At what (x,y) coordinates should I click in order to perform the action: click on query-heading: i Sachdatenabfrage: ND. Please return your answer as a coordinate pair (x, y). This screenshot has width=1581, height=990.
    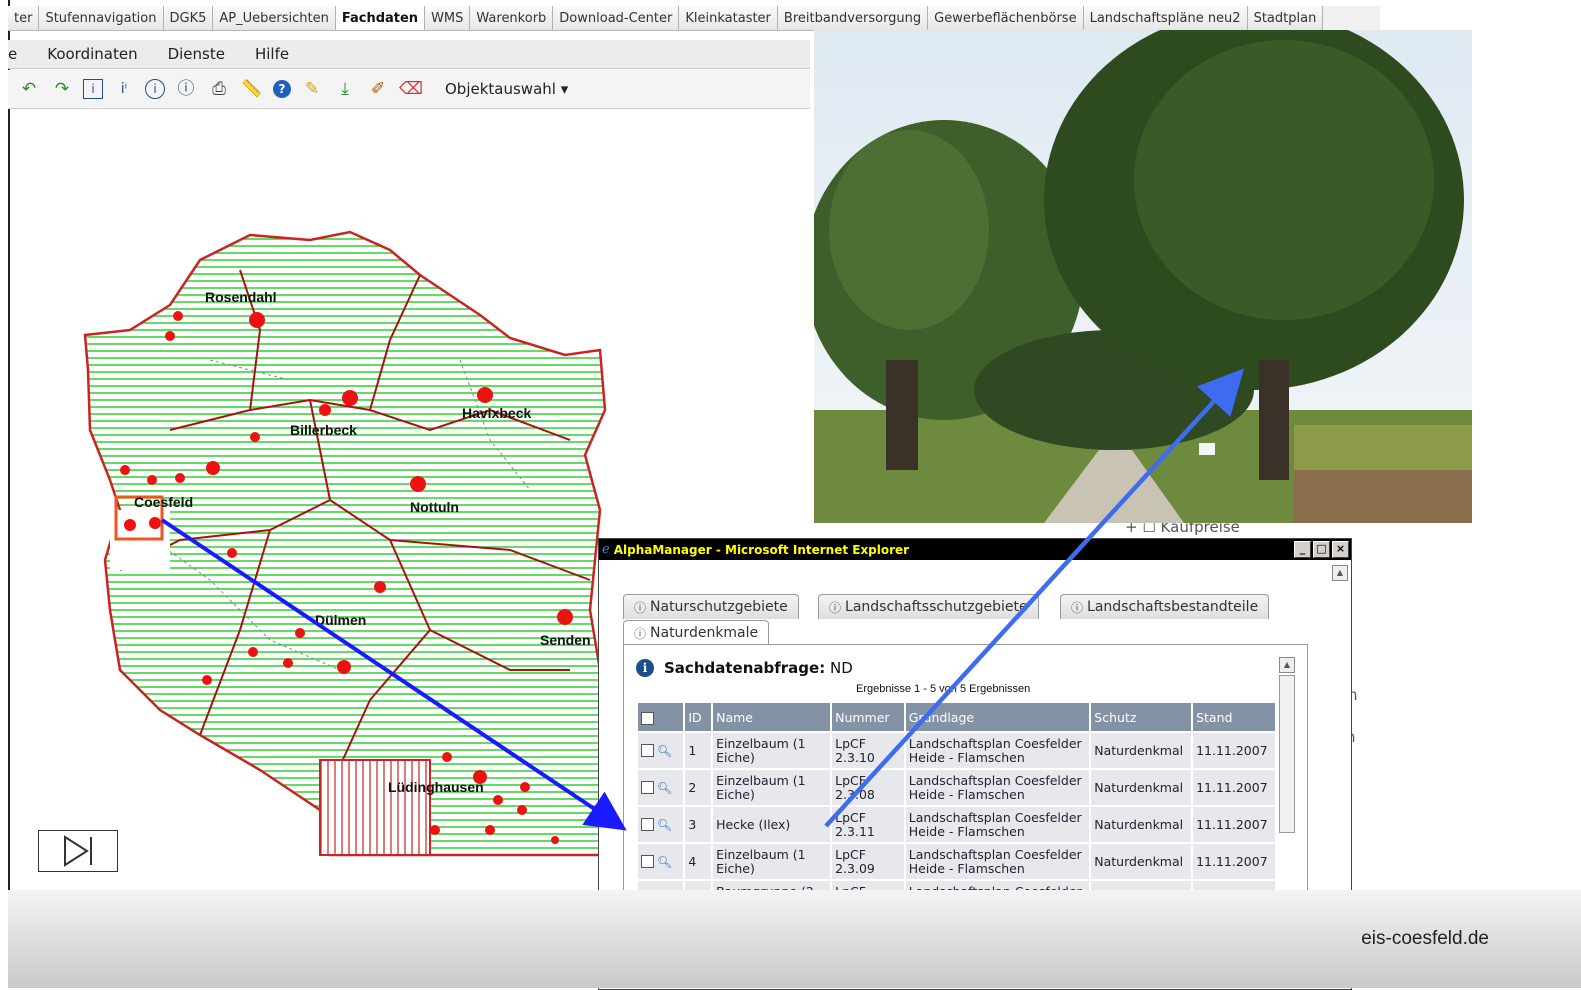
    Looking at the image, I should click on (744, 668).